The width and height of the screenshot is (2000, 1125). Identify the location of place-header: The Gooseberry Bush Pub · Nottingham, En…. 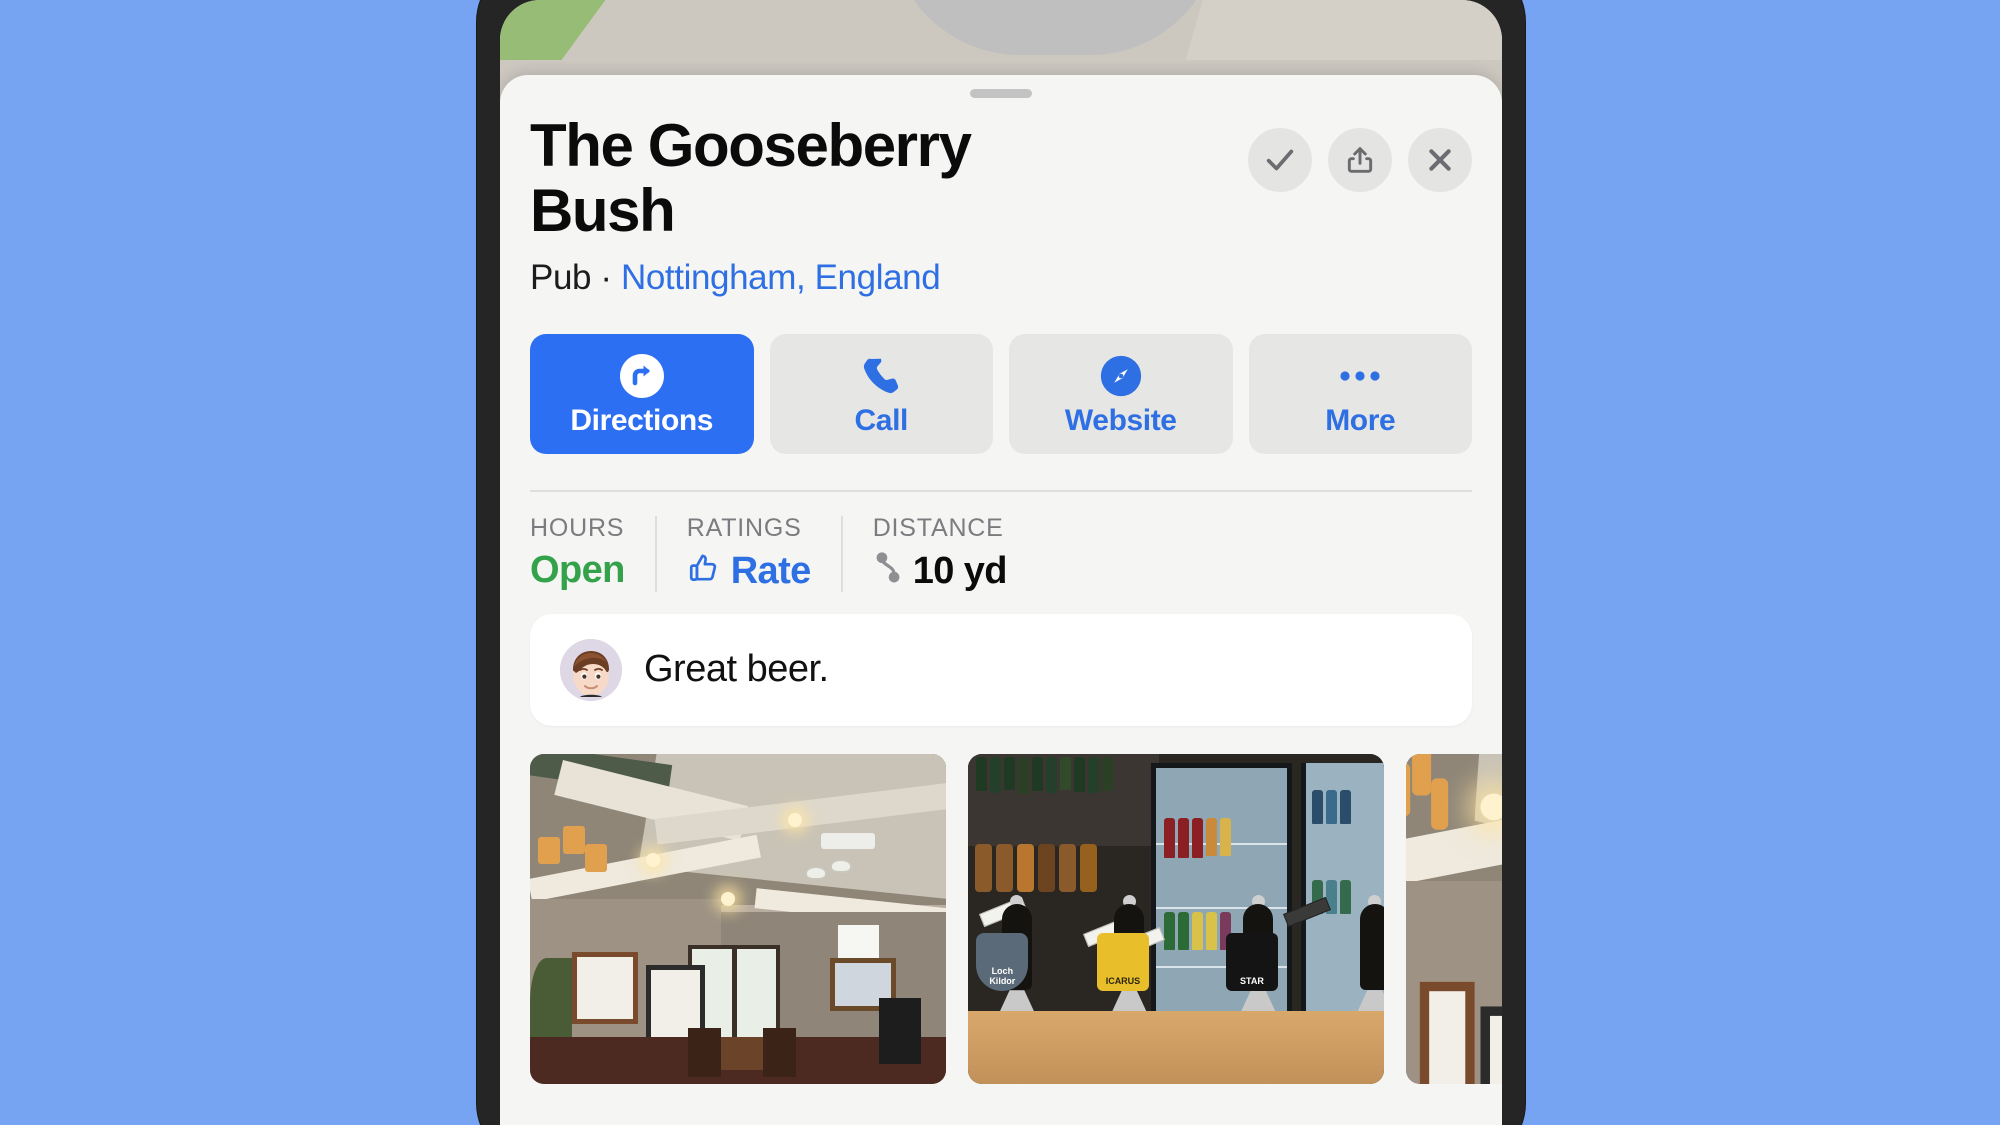
(1001, 198).